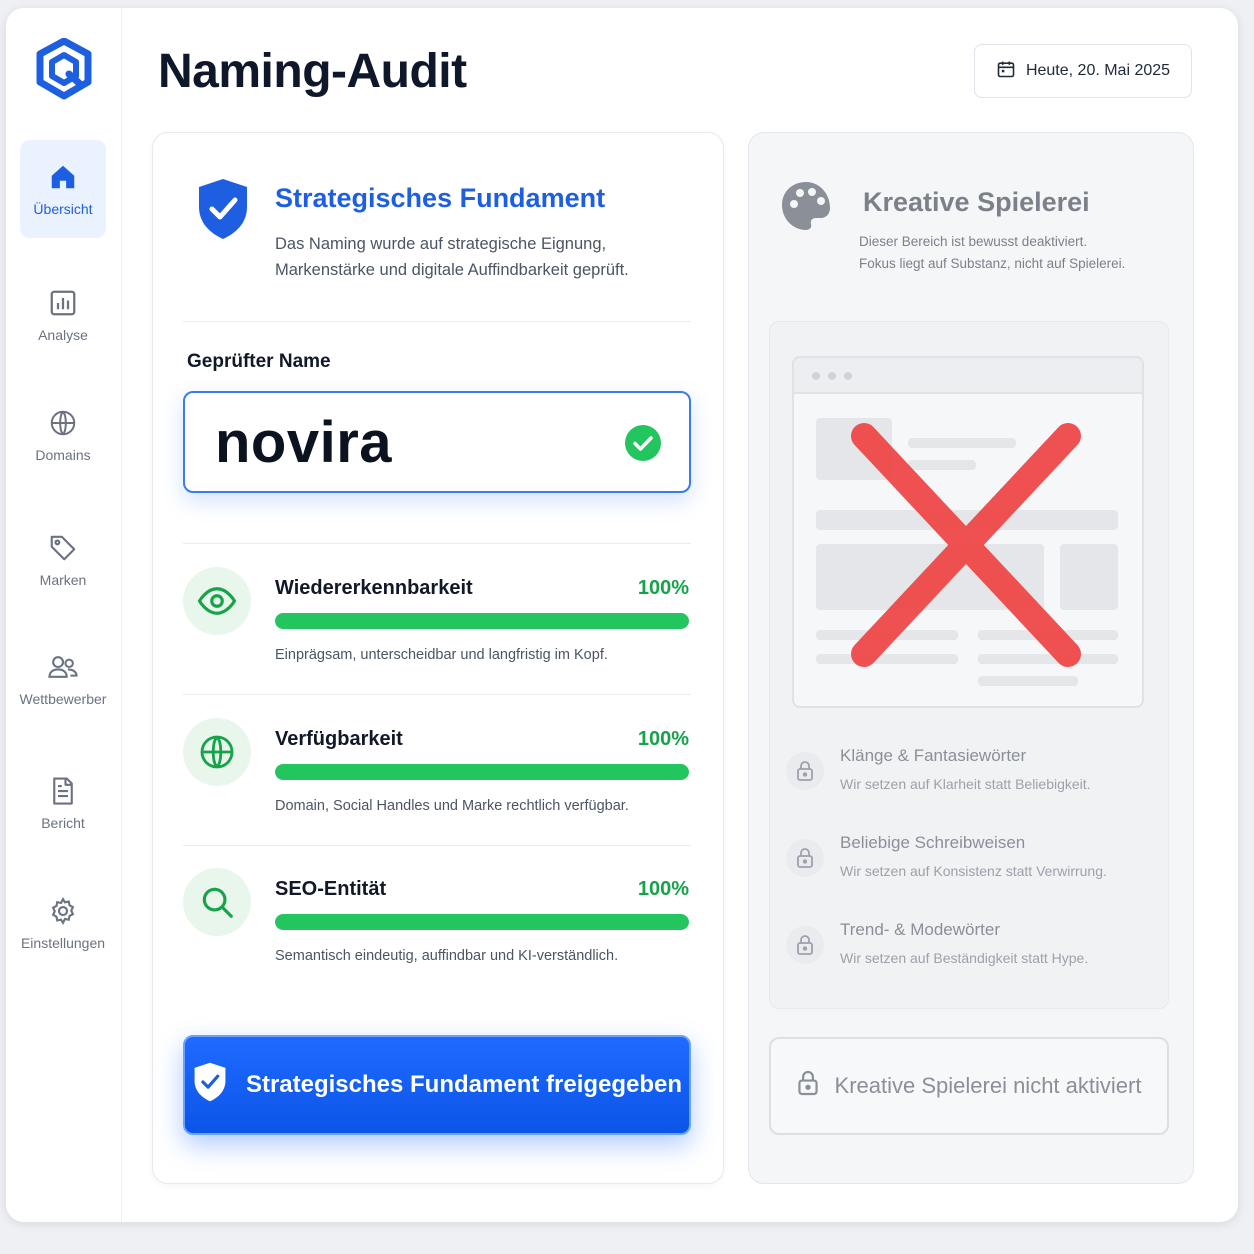 The width and height of the screenshot is (1254, 1254). I want to click on locked-item-title: Beliebige Schreibweisen, so click(933, 842).